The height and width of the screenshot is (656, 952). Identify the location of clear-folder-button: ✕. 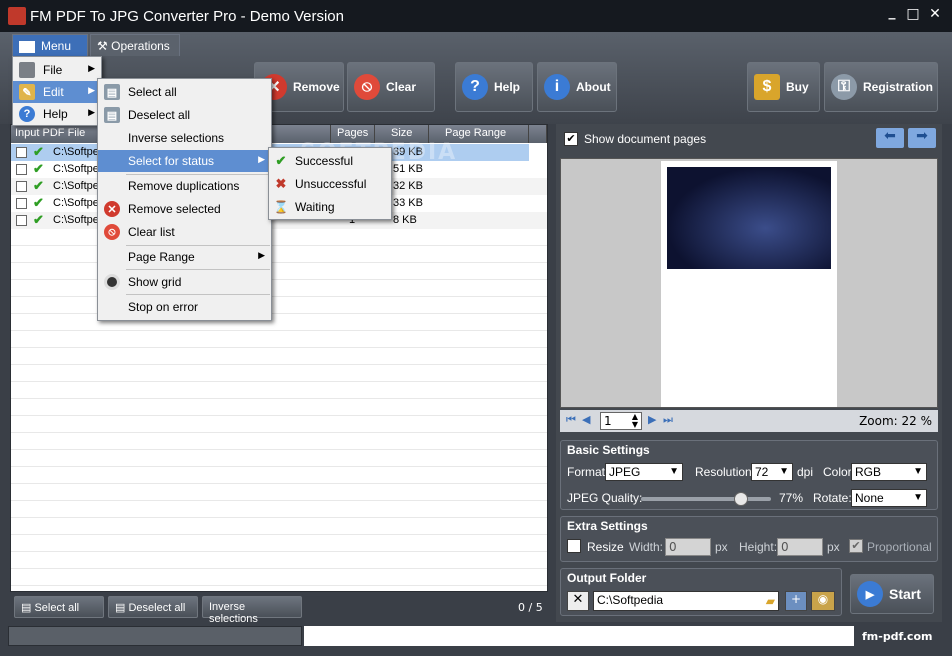
(578, 601).